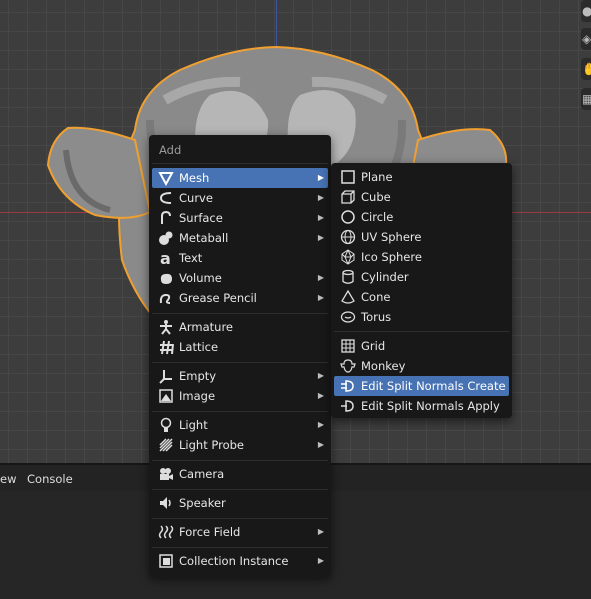  Describe the element at coordinates (421, 346) in the screenshot. I see `mesh-item-grid: Grid` at that location.